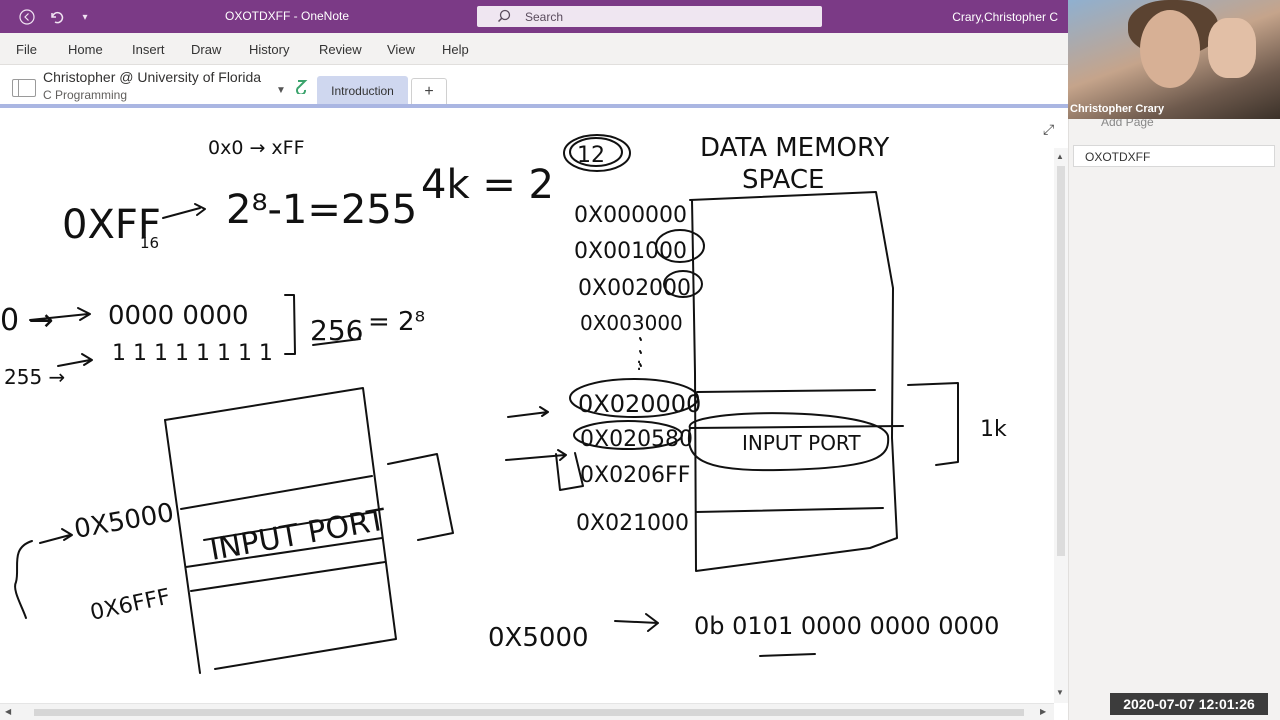  Describe the element at coordinates (630, 251) in the screenshot. I see `ink-address: 0X001000` at that location.